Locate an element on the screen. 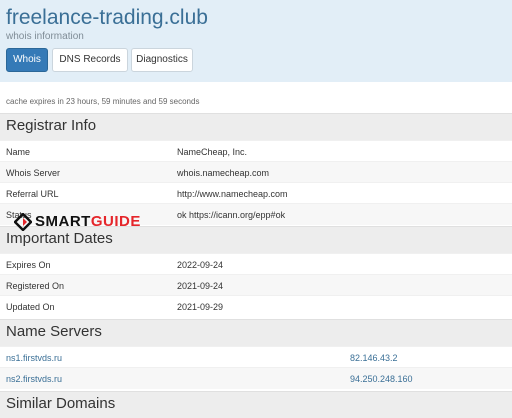  row-value: 2022-09-24 is located at coordinates (200, 265).